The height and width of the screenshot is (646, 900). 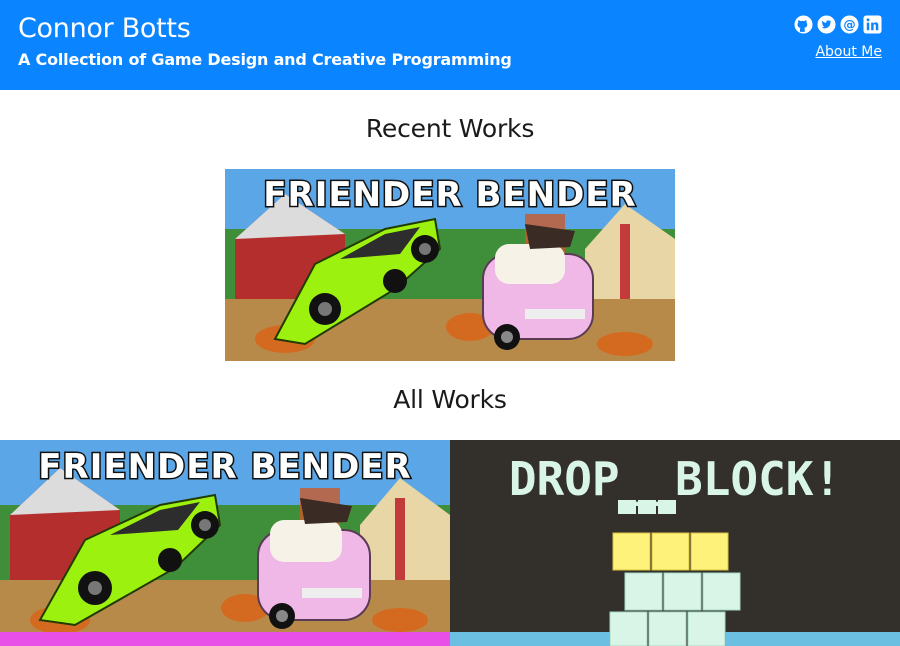 What do you see at coordinates (848, 52) in the screenshot?
I see `about-me-link: About Me` at bounding box center [848, 52].